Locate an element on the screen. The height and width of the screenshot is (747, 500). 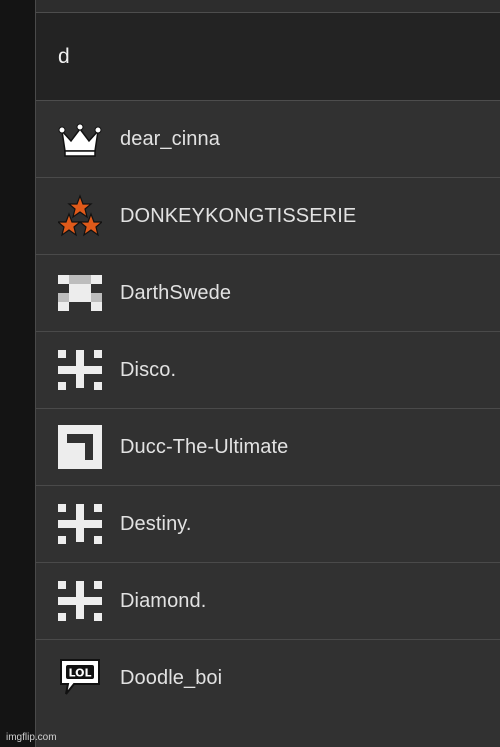
pixel-checker-icon is located at coordinates (80, 293).